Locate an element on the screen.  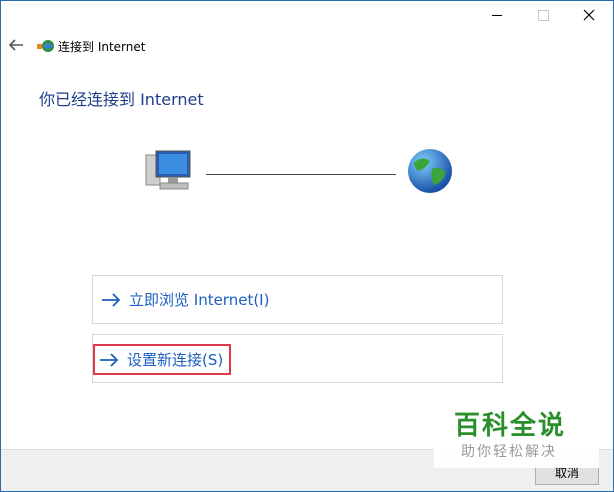
minimize-icon is located at coordinates (497, 15).